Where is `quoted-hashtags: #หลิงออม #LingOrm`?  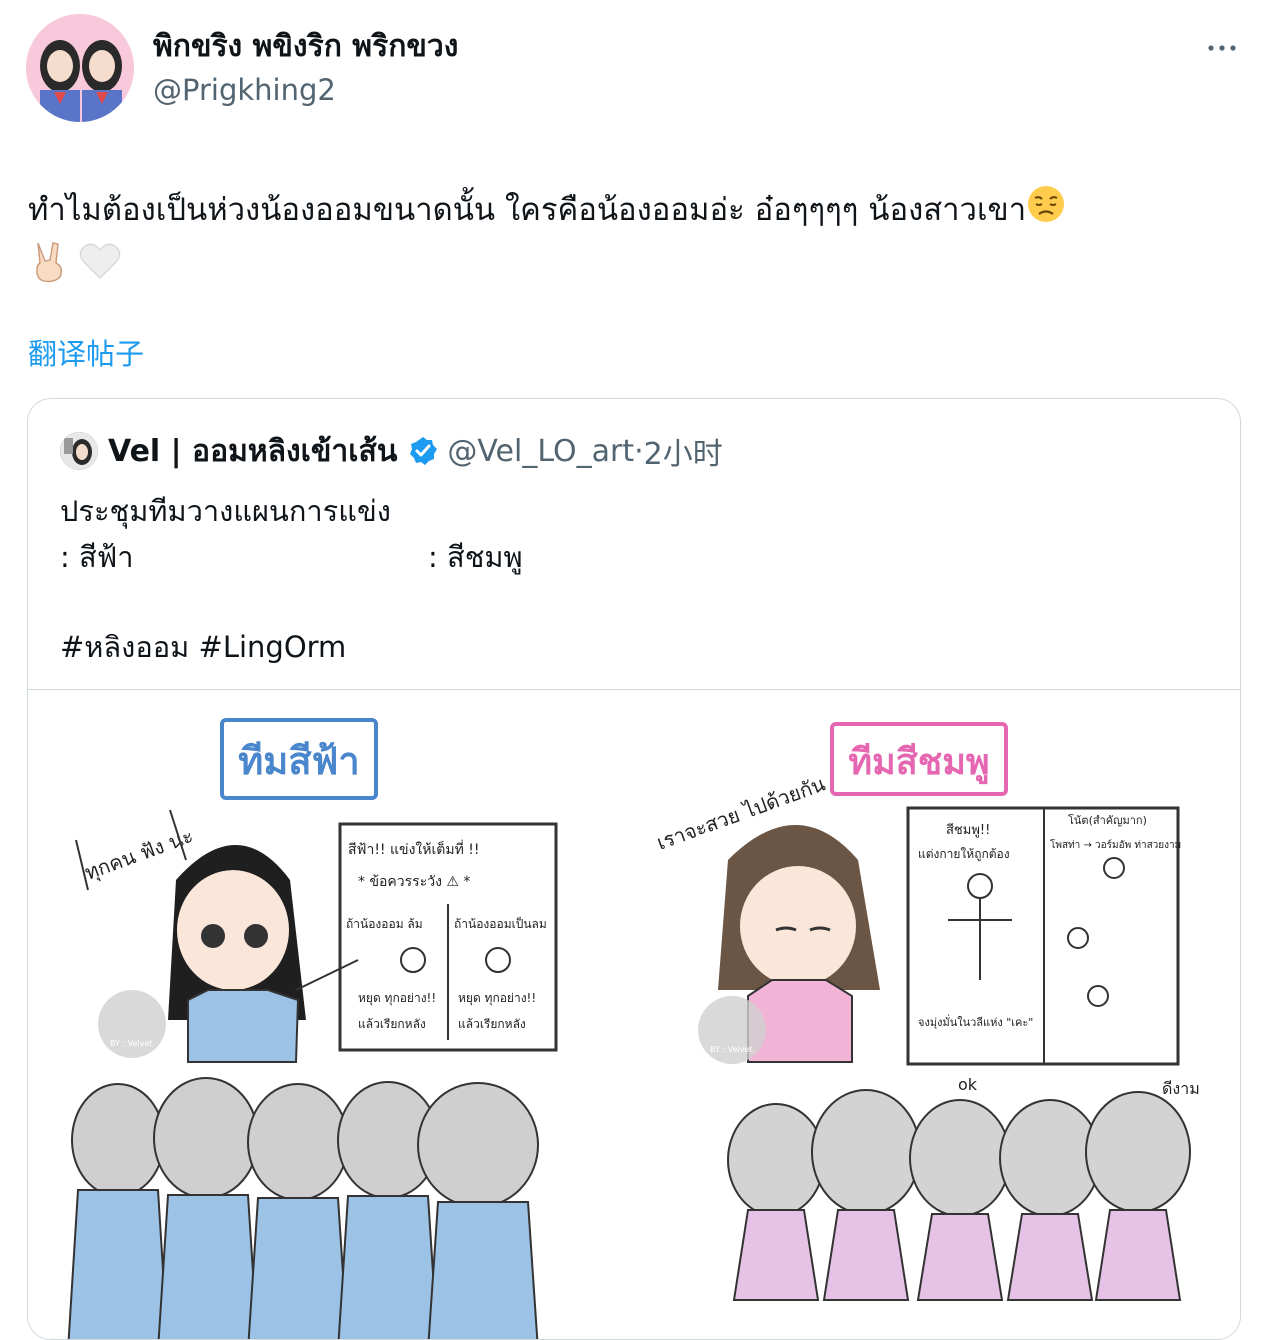 quoted-hashtags: #หลิงออม #LingOrm is located at coordinates (203, 647).